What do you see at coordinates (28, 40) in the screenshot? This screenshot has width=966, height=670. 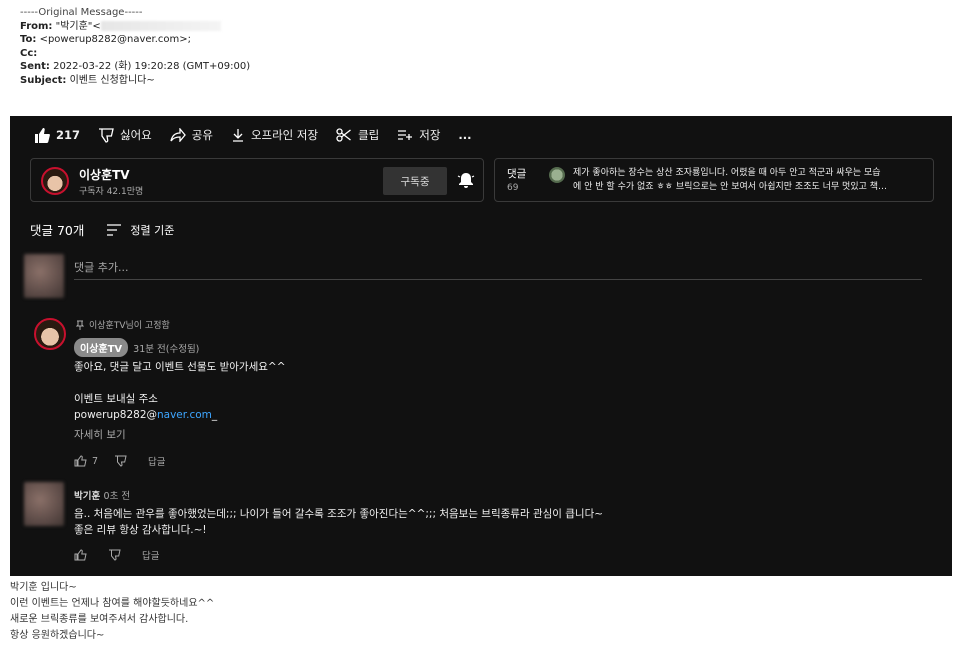 I see `to-label: To:` at bounding box center [28, 40].